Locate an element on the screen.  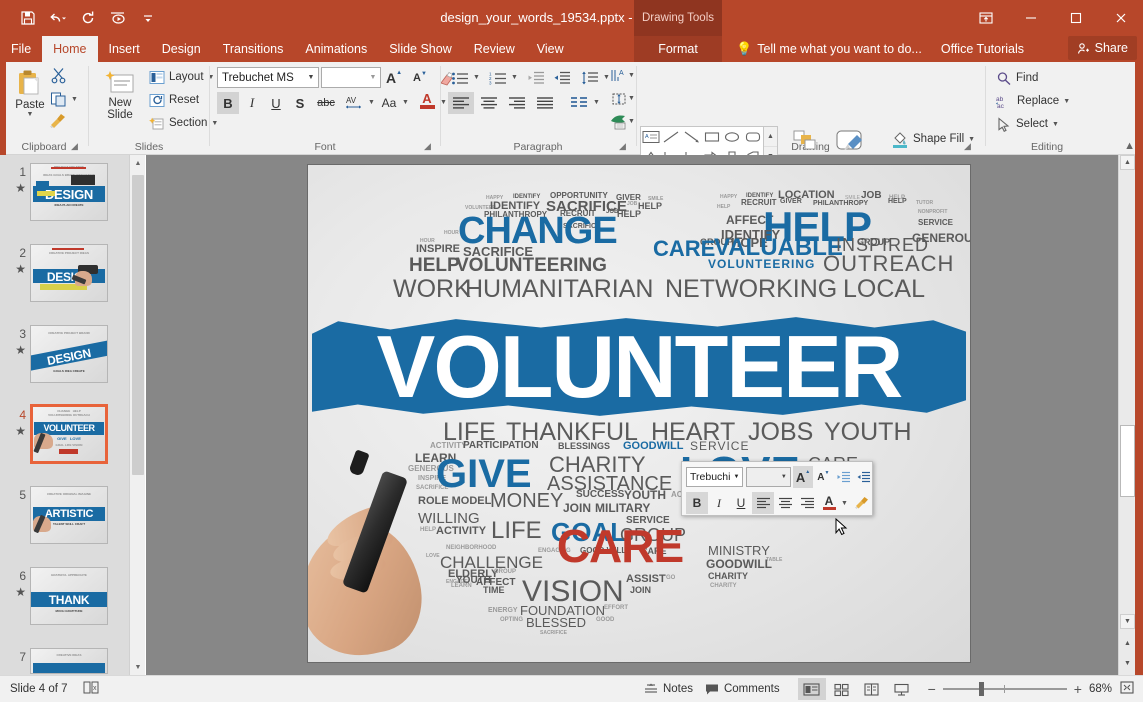
thumbnail-scroll-thumb is located at coordinates (138, 325).